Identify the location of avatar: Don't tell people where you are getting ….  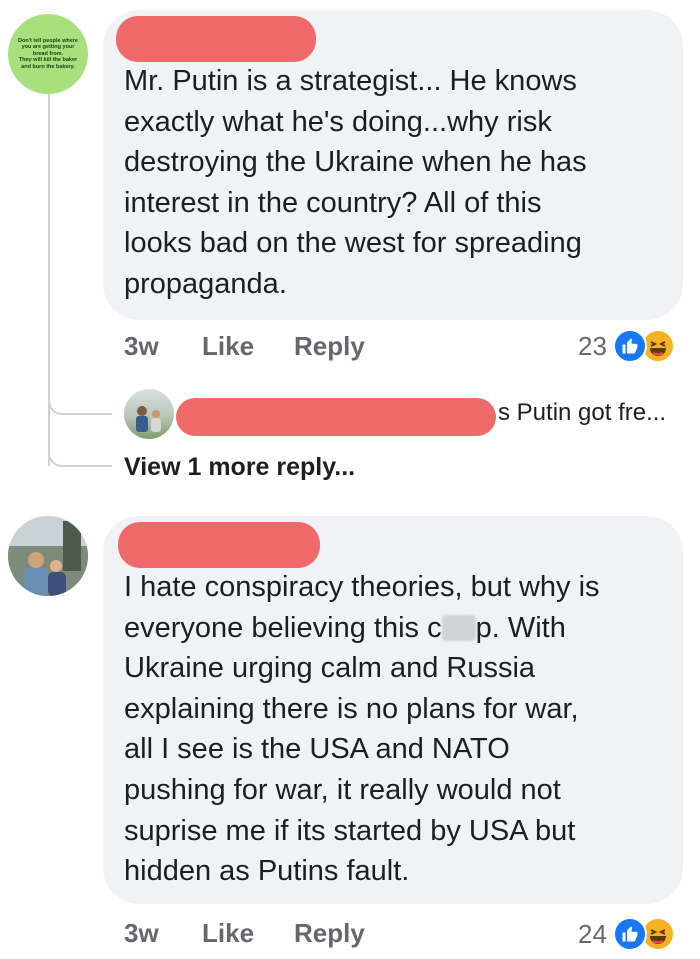
(48, 54).